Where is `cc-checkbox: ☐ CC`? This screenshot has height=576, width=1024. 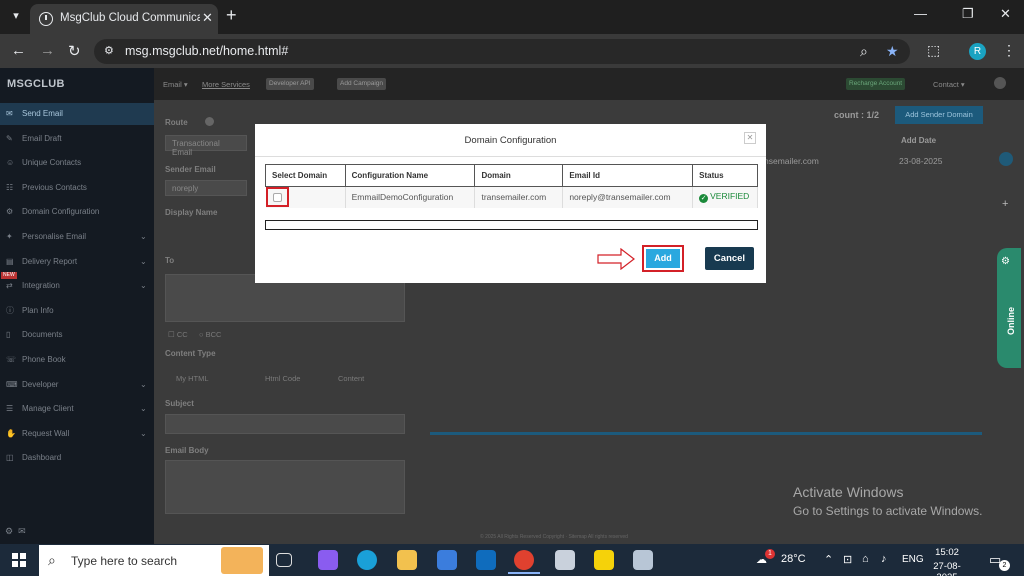 cc-checkbox: ☐ CC is located at coordinates (178, 334).